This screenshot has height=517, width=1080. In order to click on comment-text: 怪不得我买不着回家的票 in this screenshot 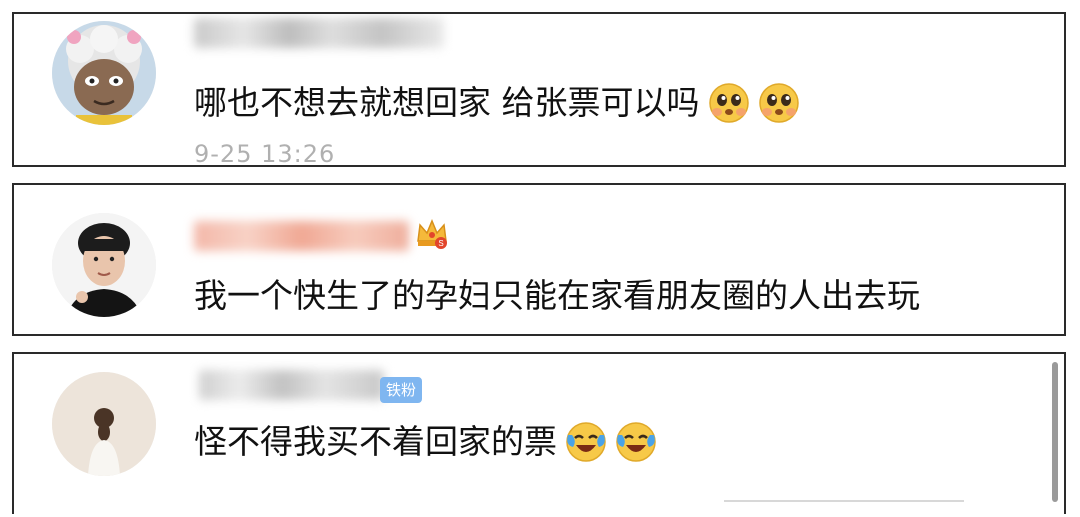, I will do `click(375, 441)`.